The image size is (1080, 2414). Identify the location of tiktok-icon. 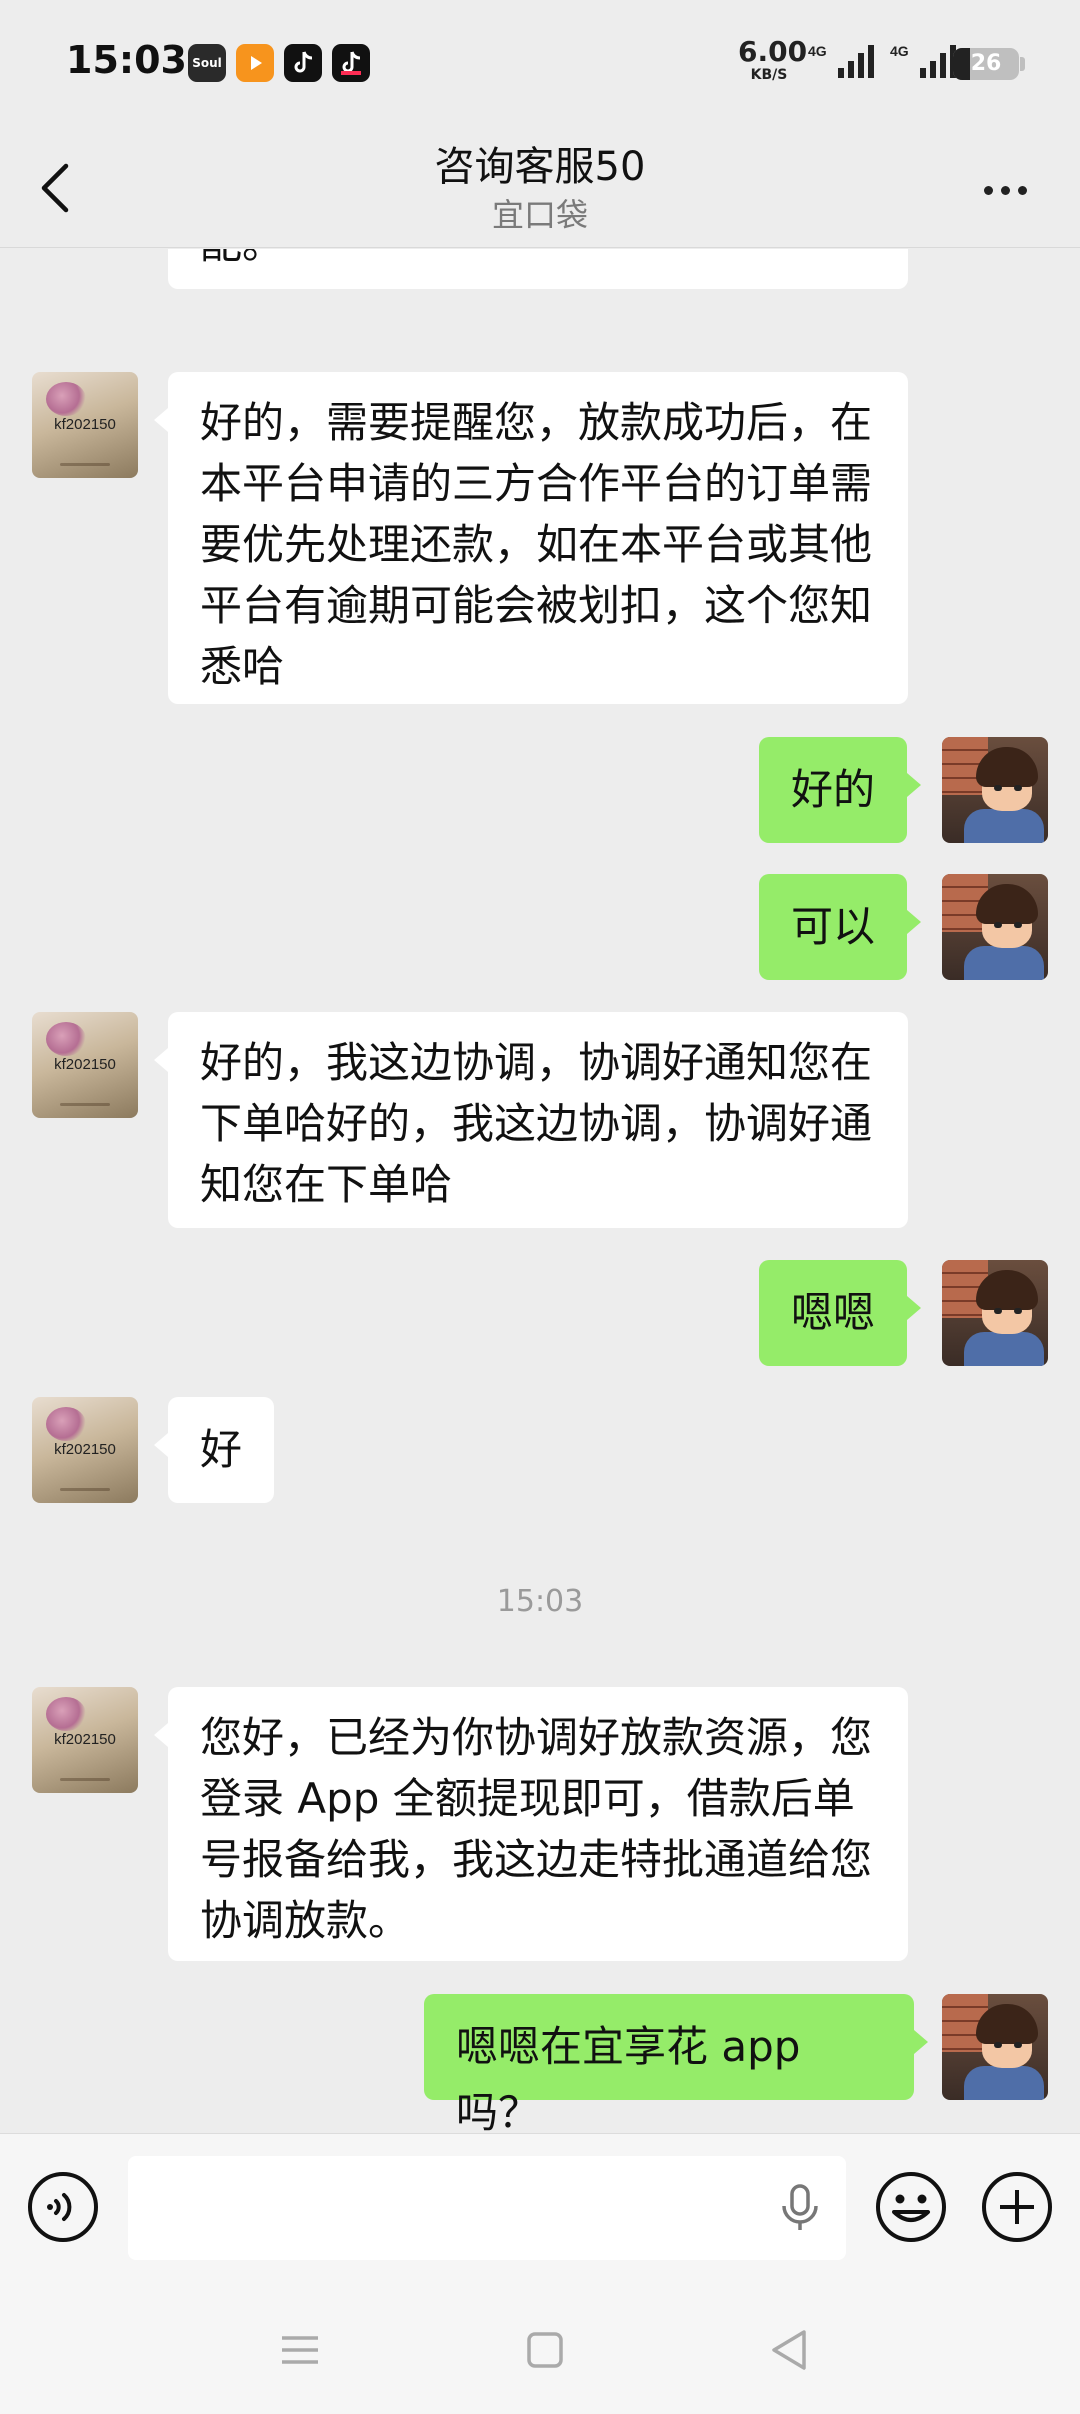
(303, 63).